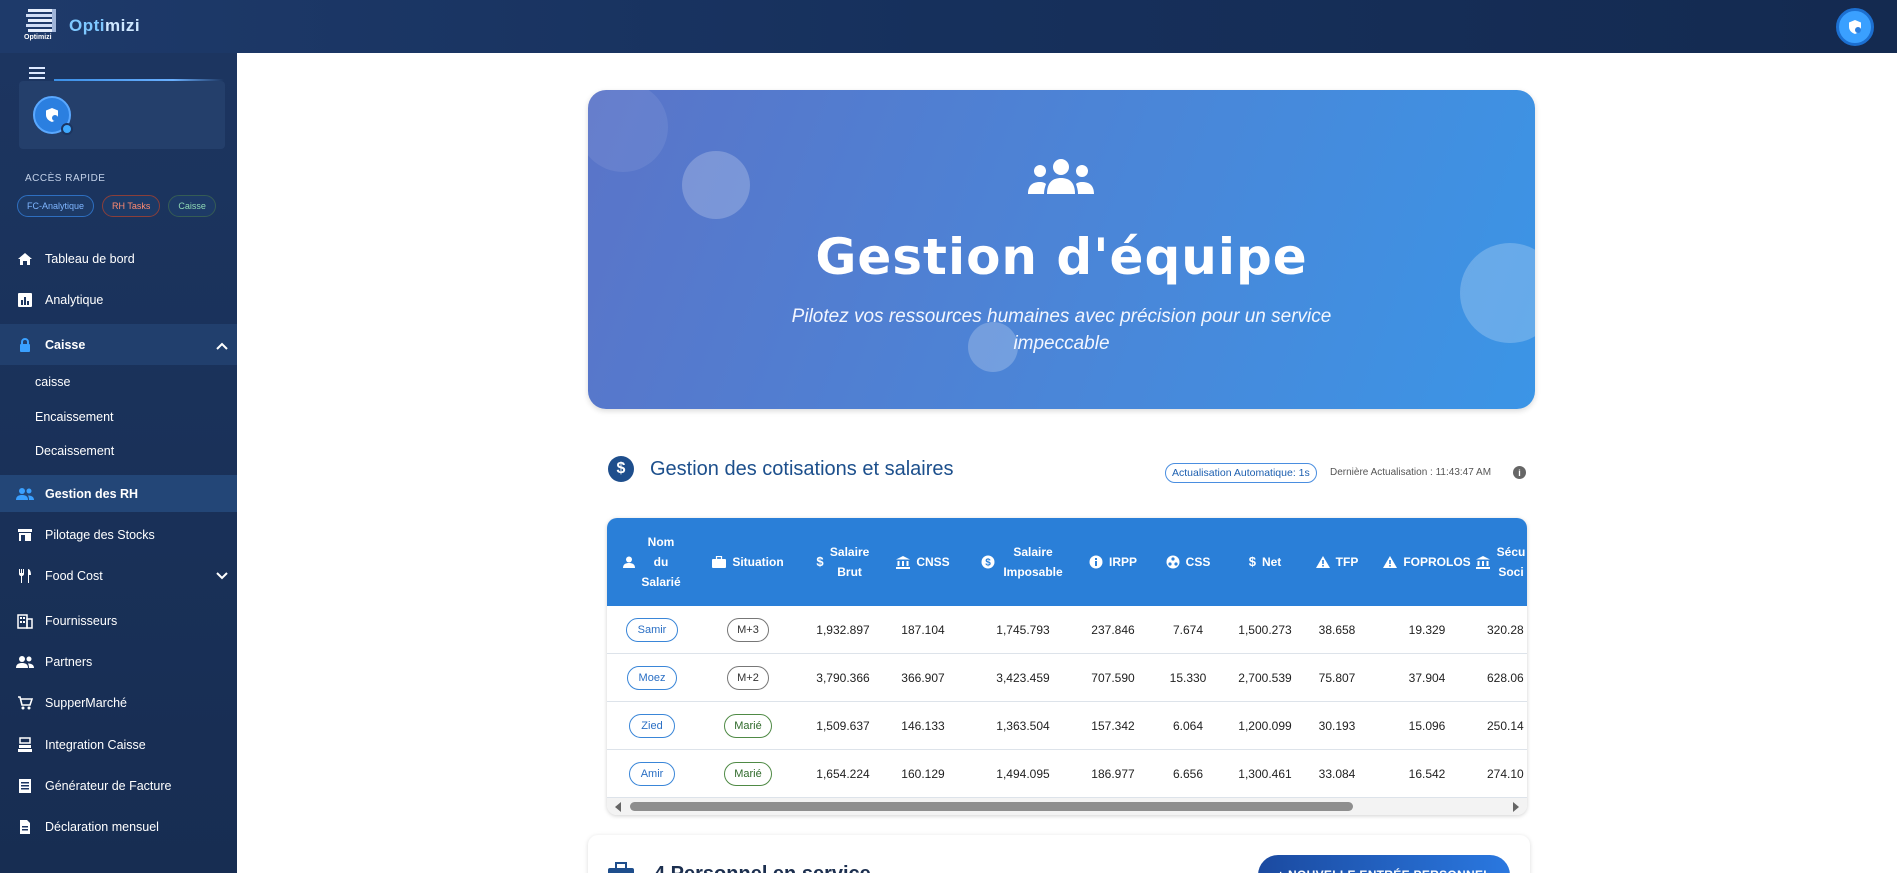  I want to click on sidebar-subitem-decaissement: Decaissement, so click(74, 451).